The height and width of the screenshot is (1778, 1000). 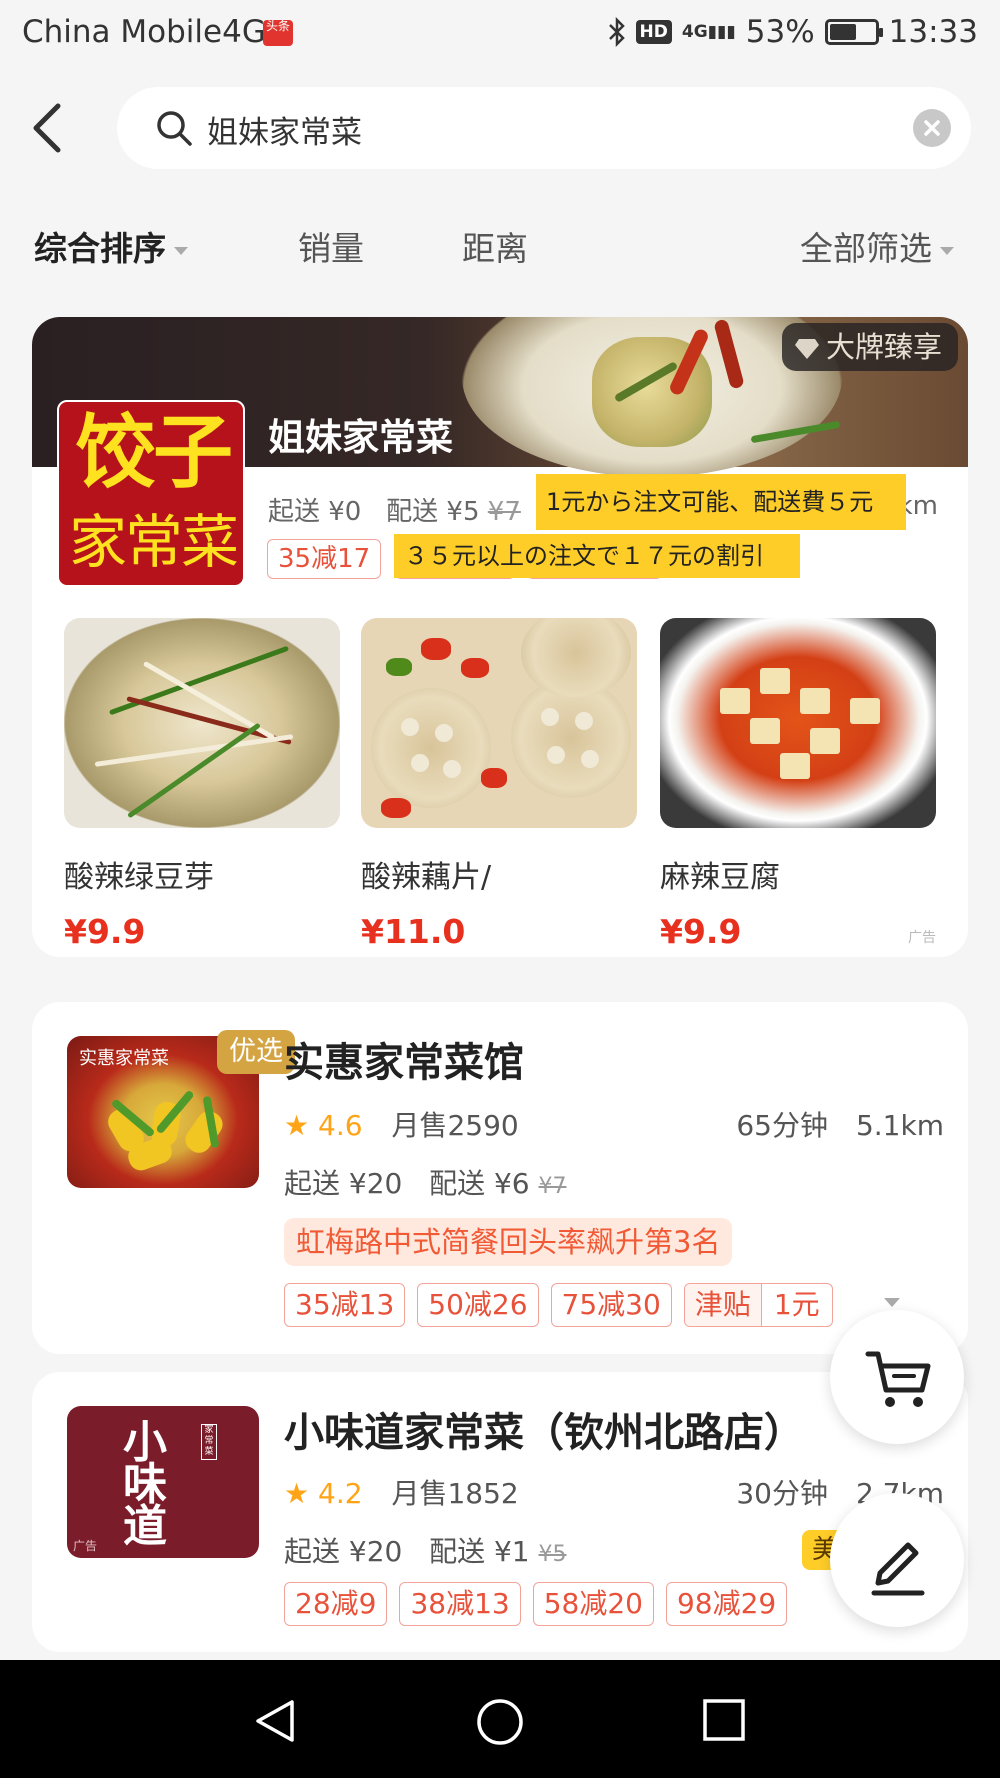 What do you see at coordinates (611, 1305) in the screenshot?
I see `promo-badge: 75减30` at bounding box center [611, 1305].